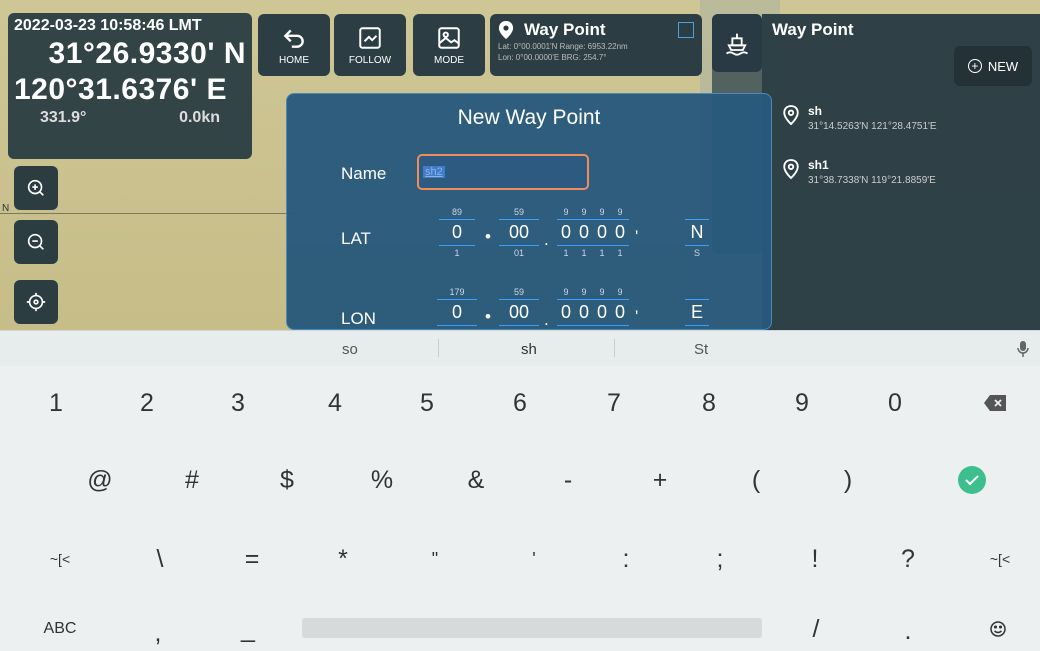 This screenshot has height=651, width=1040. What do you see at coordinates (529, 349) in the screenshot?
I see `suggestion-item: sh` at bounding box center [529, 349].